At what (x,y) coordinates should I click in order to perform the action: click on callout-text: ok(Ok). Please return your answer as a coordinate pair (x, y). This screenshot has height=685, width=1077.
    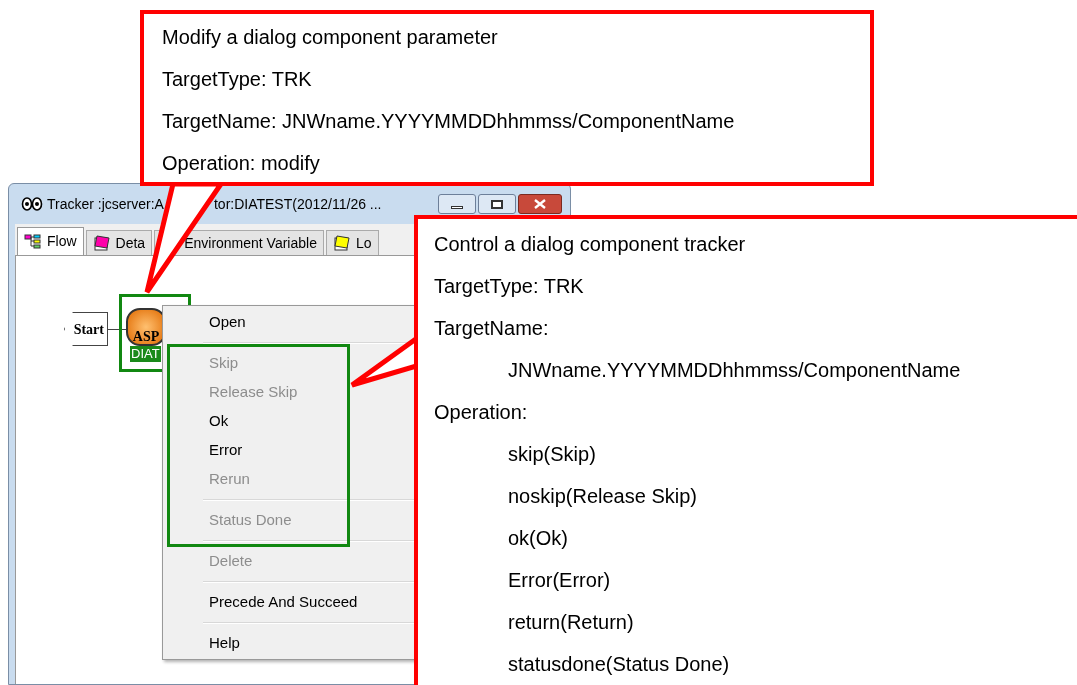
    Looking at the image, I should click on (538, 538).